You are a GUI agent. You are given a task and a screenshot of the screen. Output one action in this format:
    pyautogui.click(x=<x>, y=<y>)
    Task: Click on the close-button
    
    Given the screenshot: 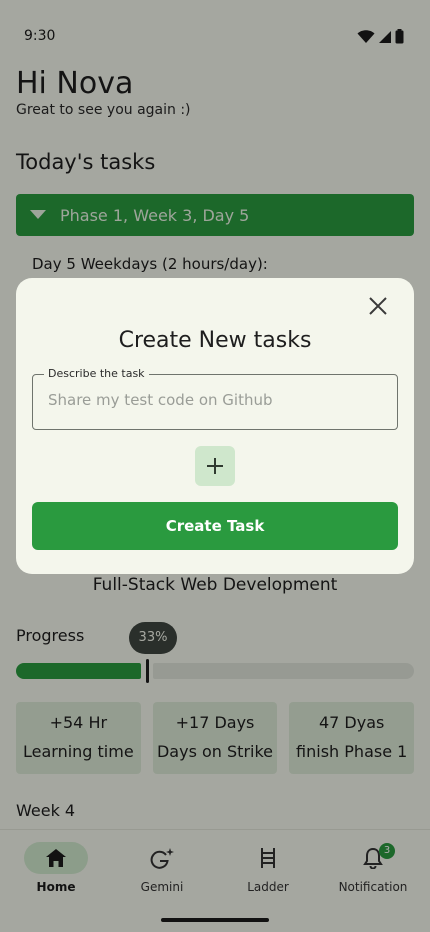 What is the action you would take?
    pyautogui.click(x=378, y=306)
    